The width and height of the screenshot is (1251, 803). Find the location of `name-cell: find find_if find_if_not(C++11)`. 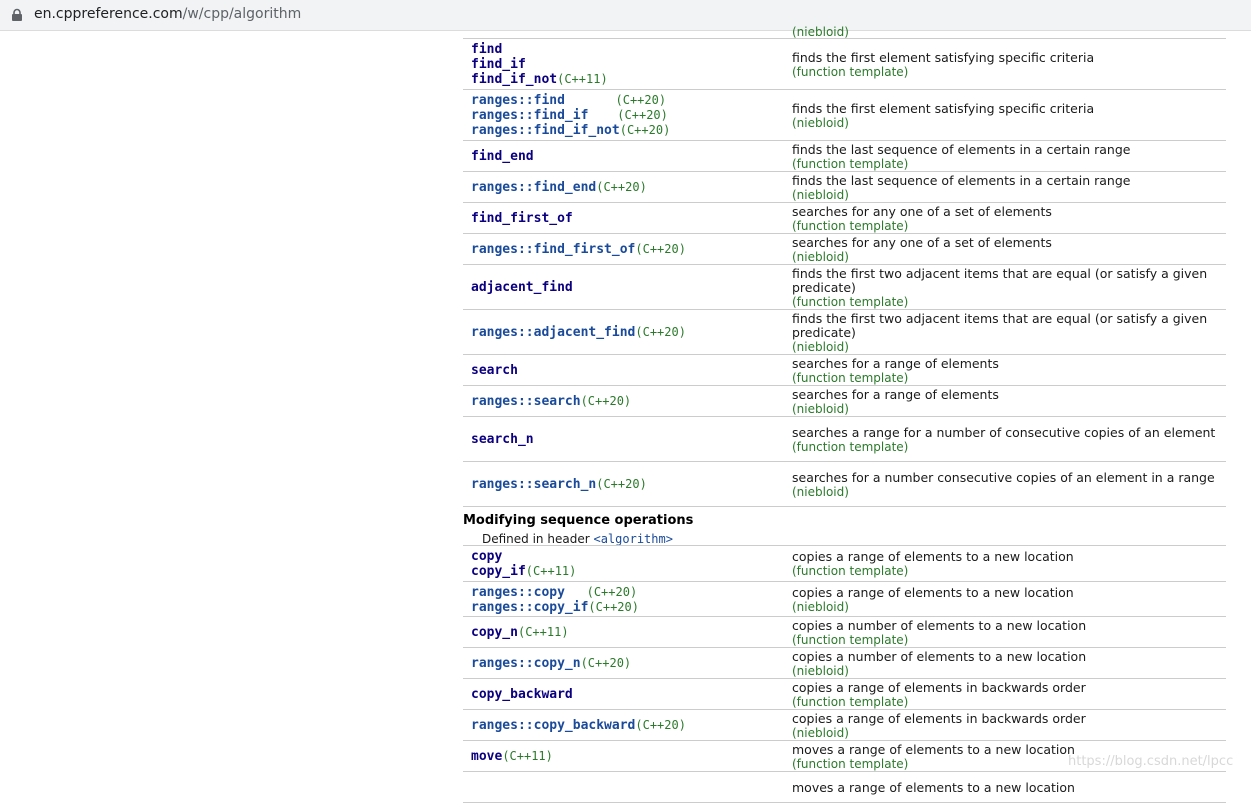

name-cell: find find_if find_if_not(C++11) is located at coordinates (539, 64).